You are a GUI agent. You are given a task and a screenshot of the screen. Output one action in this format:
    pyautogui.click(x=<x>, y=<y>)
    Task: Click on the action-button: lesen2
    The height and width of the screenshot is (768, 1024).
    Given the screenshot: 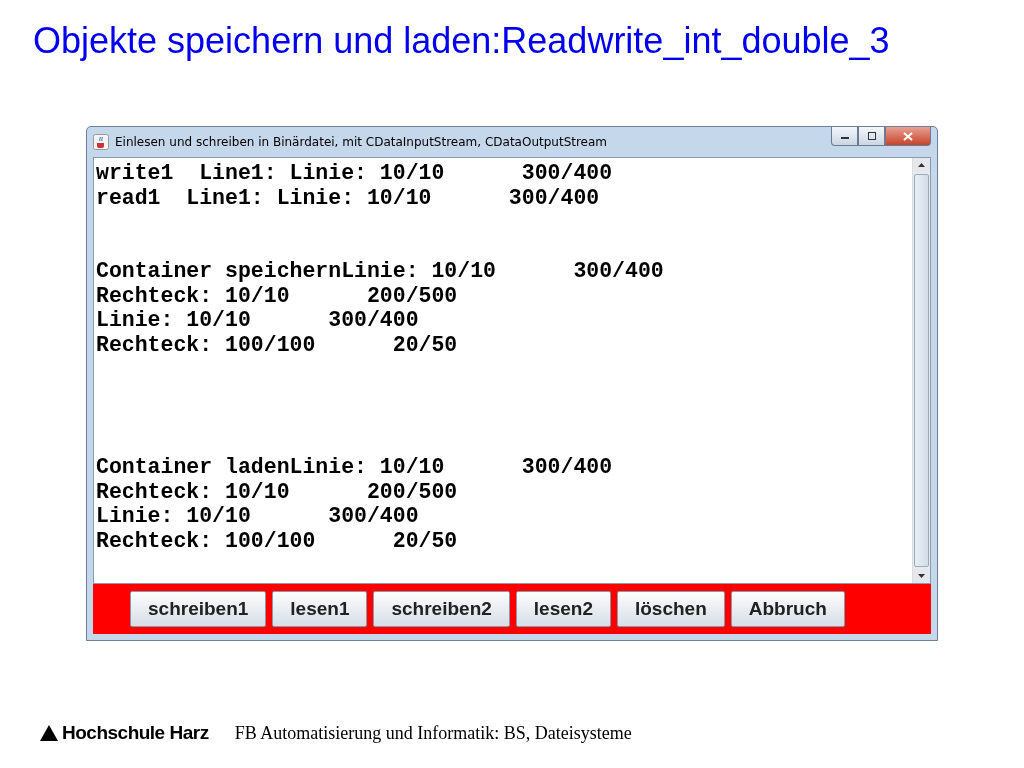 What is the action you would take?
    pyautogui.click(x=563, y=609)
    